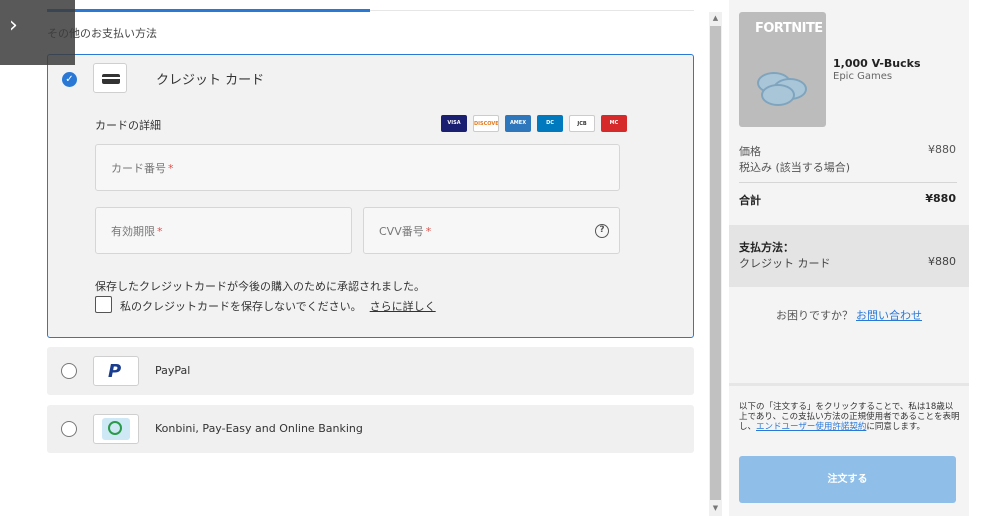 Image resolution: width=999 pixels, height=516 pixels. Describe the element at coordinates (847, 479) in the screenshot. I see `place-order-button: 注文する` at that location.